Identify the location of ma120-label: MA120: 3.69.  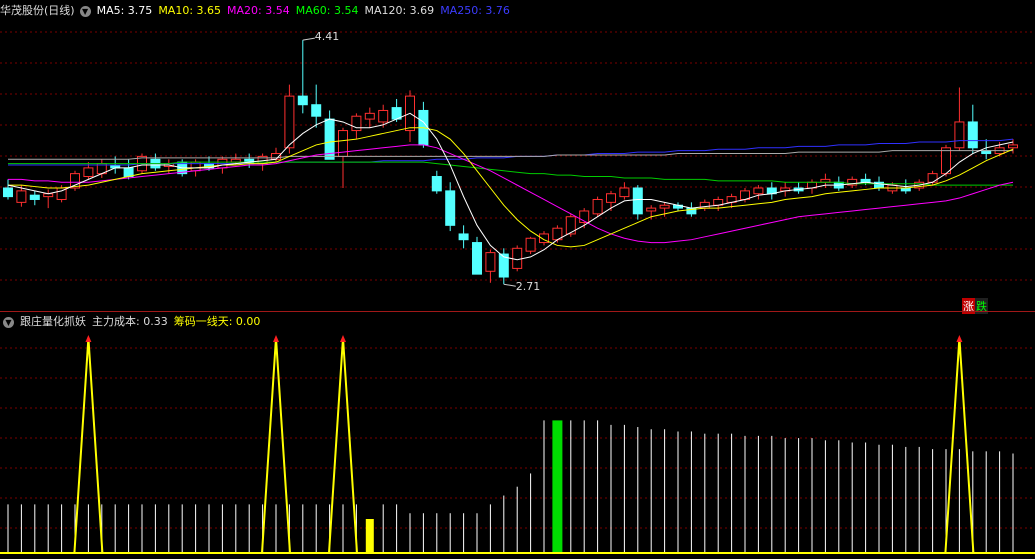
(399, 10).